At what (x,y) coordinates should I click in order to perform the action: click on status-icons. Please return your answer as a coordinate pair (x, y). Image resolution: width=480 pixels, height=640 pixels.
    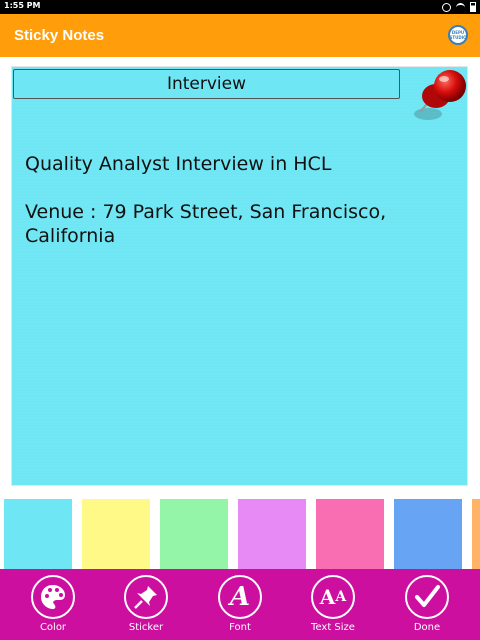
    Looking at the image, I should click on (459, 7).